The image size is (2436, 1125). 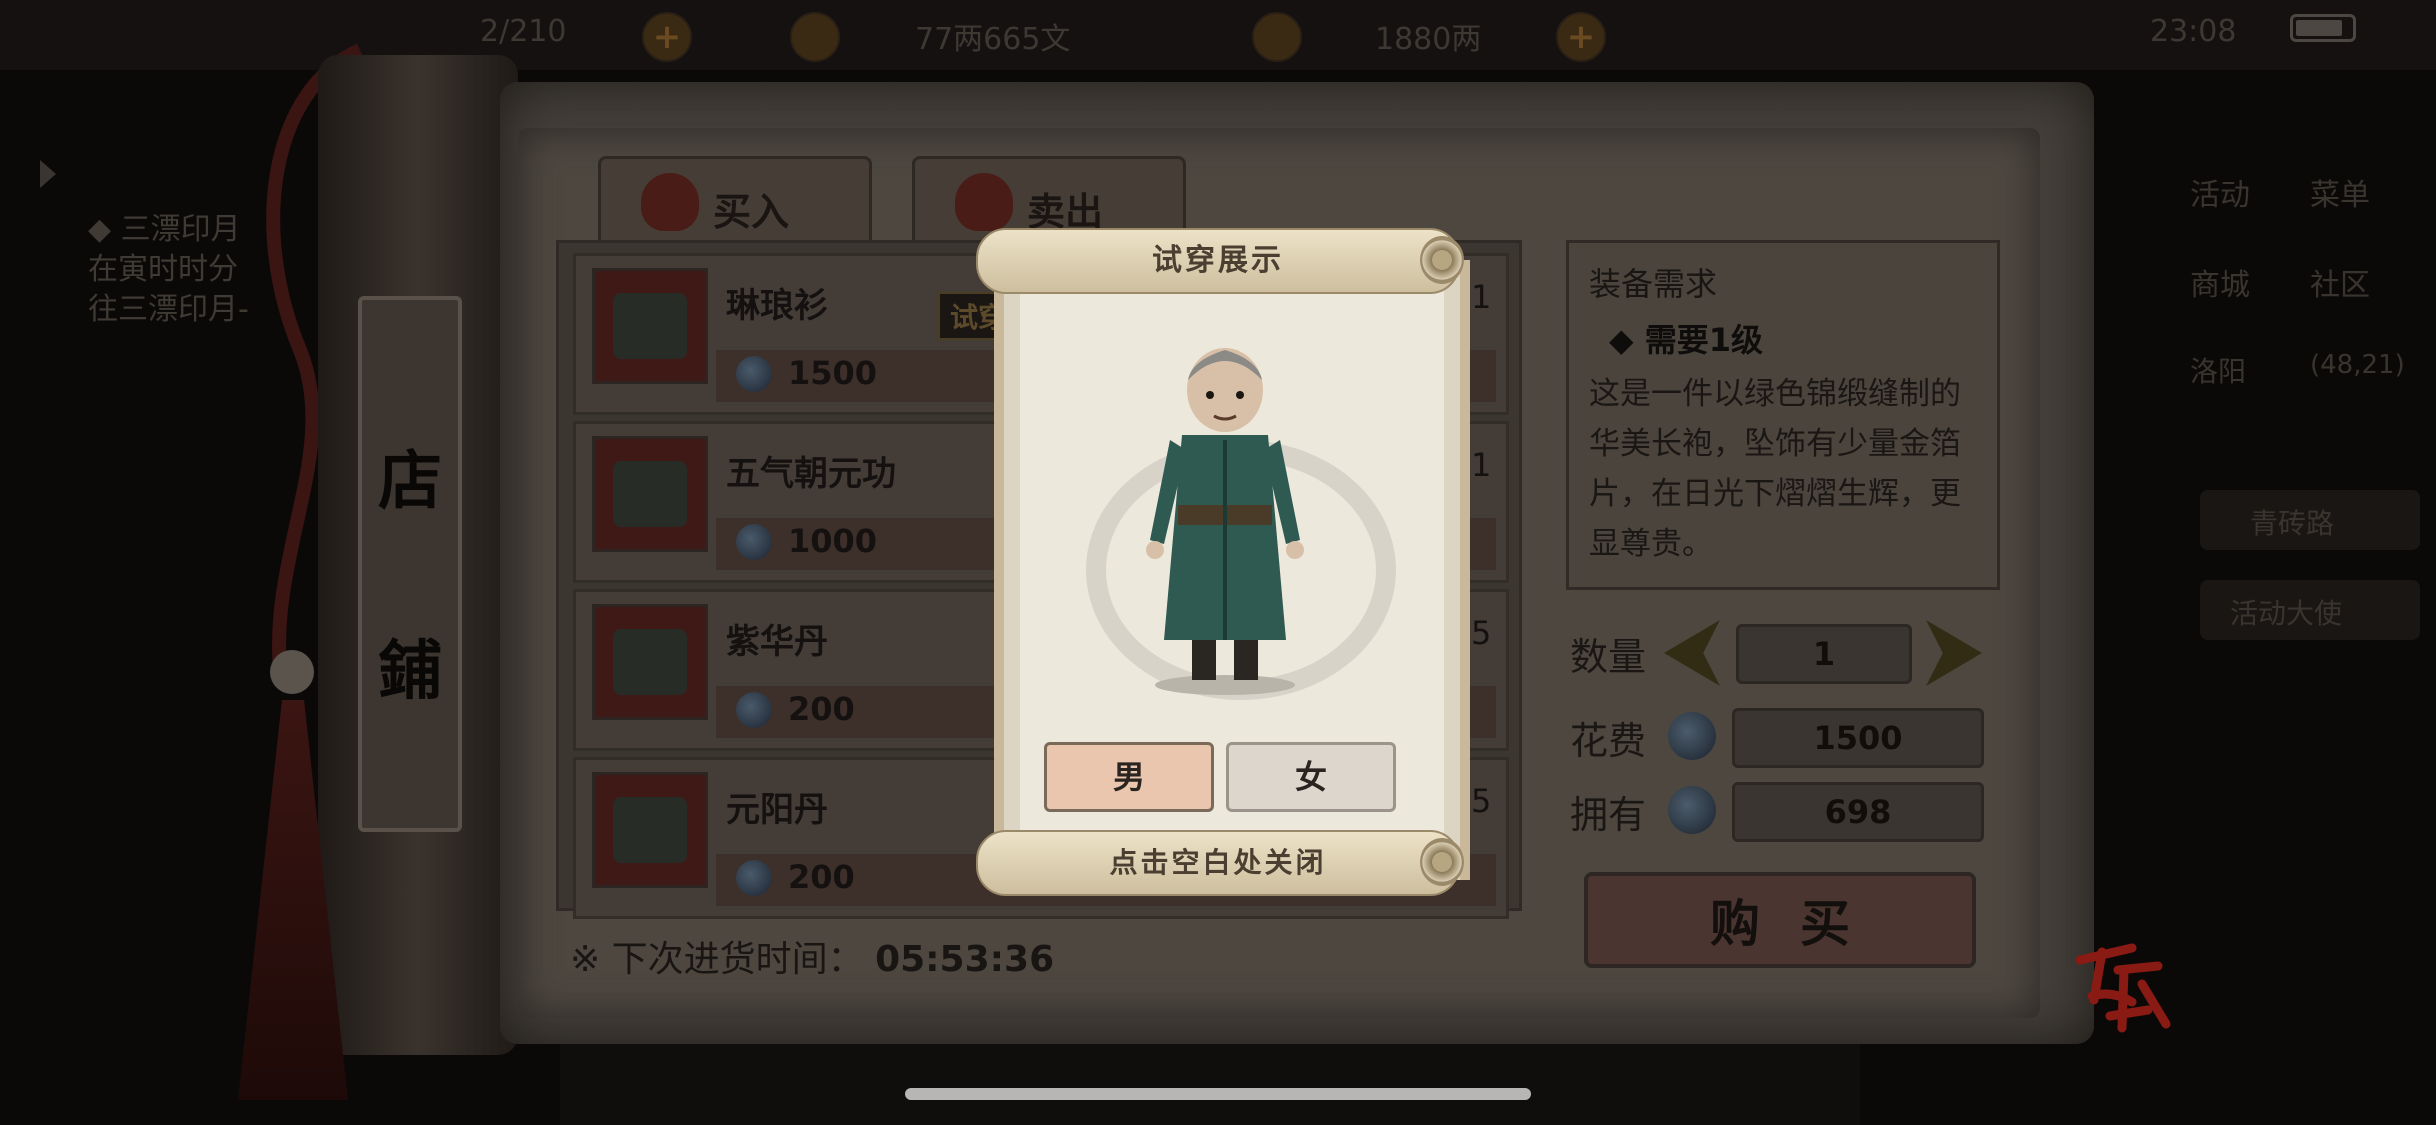 What do you see at coordinates (777, 306) in the screenshot?
I see `item-name: 琳琅衫` at bounding box center [777, 306].